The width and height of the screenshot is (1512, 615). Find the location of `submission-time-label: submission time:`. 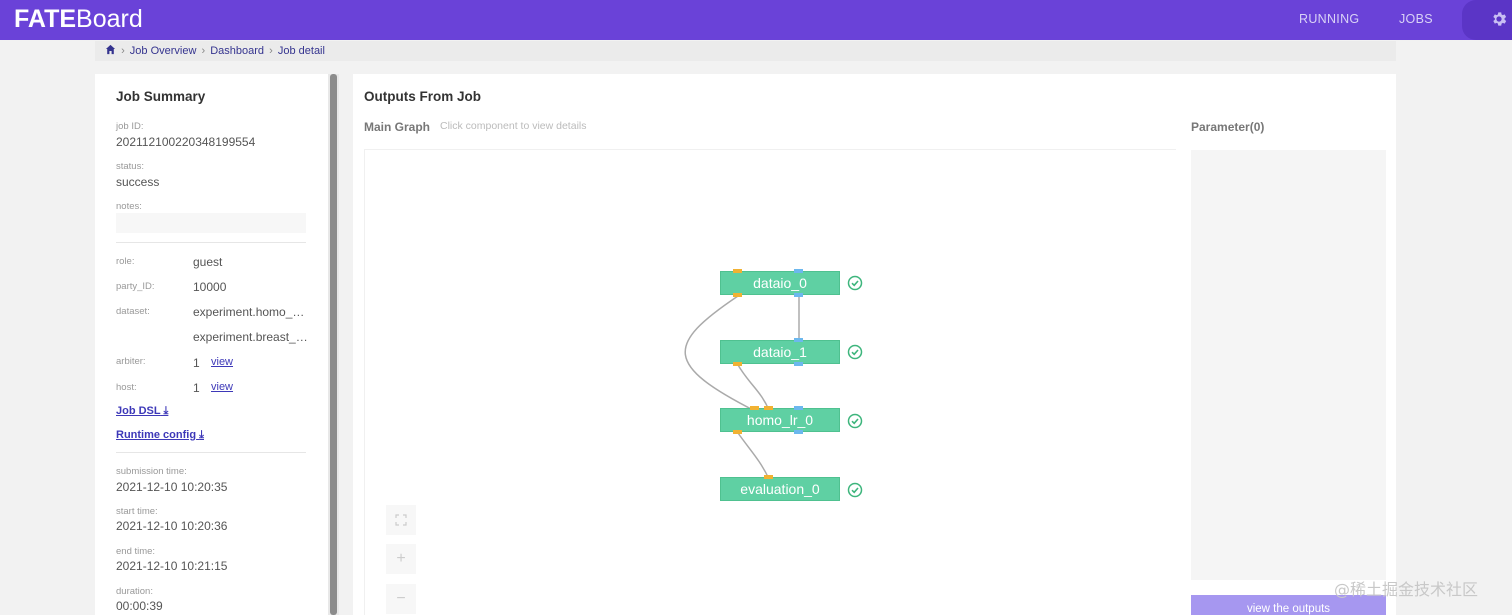

submission-time-label: submission time: is located at coordinates (151, 471).